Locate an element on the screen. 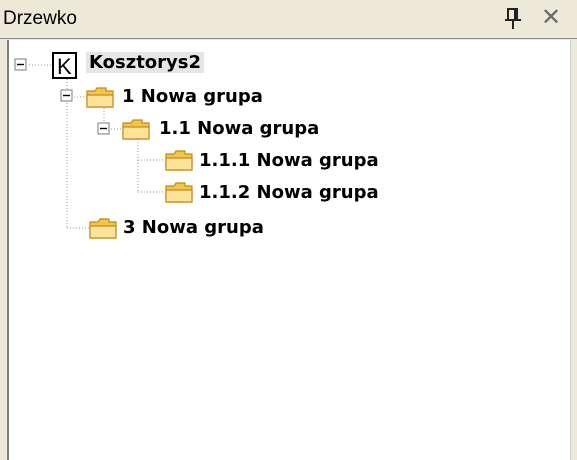 The height and width of the screenshot is (460, 577). tree-node-label: 1 Nowa grupa is located at coordinates (192, 96).